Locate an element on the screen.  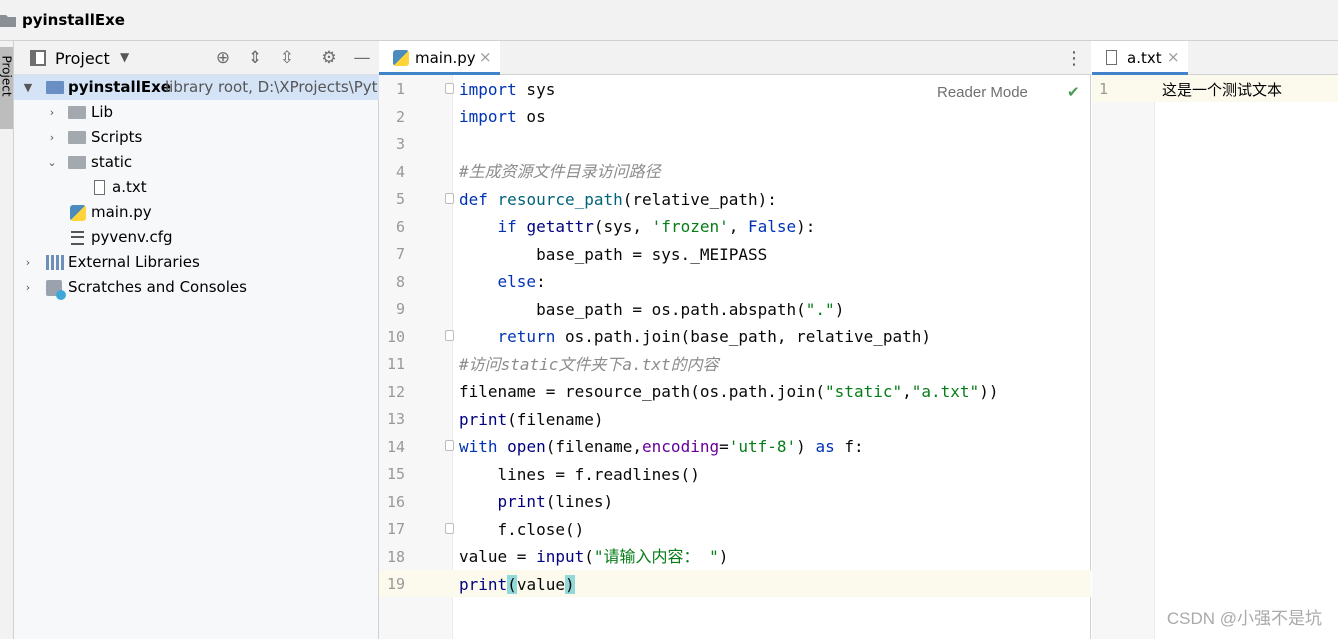
tree-item-label: External Libraries is located at coordinates (134, 262).